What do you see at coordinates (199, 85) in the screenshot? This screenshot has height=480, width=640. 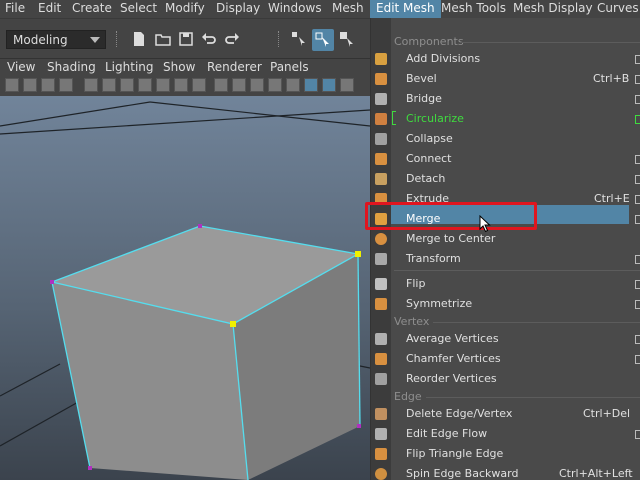 I see `safe-title-icon` at bounding box center [199, 85].